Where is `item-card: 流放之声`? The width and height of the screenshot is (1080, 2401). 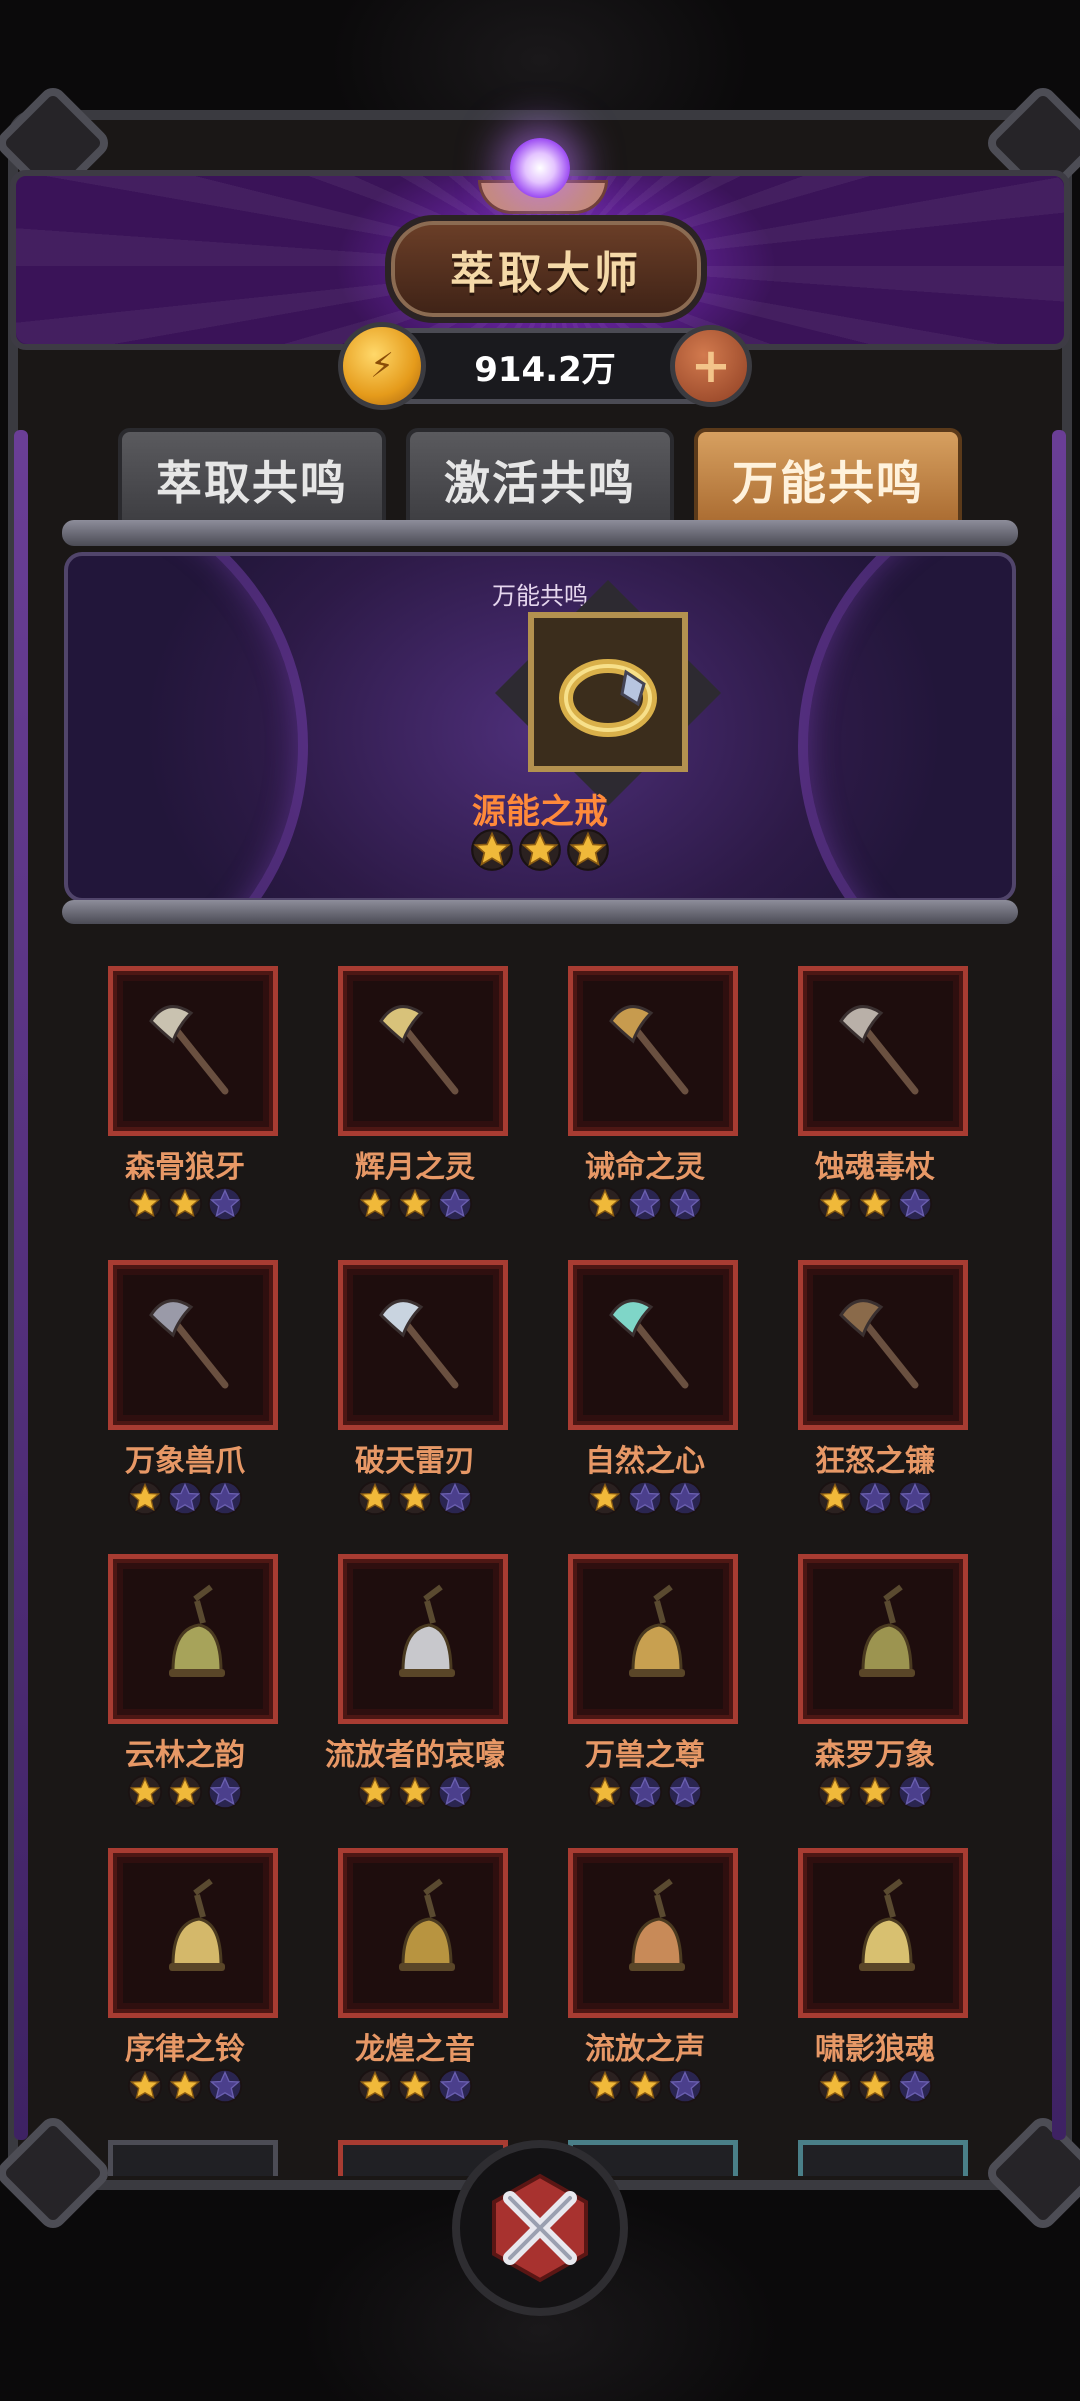
item-card: 流放之声 is located at coordinates (645, 1979).